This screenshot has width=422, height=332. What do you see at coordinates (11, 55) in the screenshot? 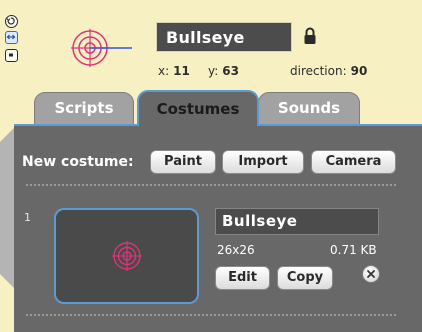
I see `no-rotate-icon` at bounding box center [11, 55].